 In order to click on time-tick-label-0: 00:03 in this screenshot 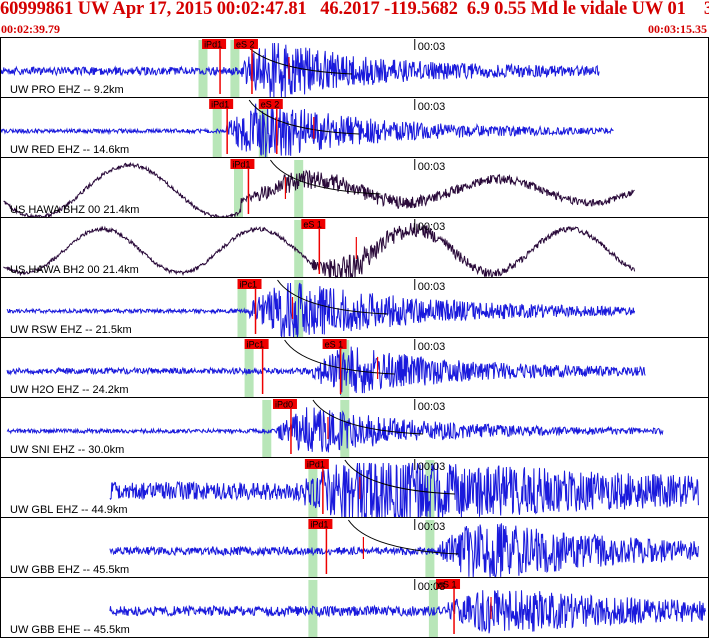, I will do `click(432, 47)`.